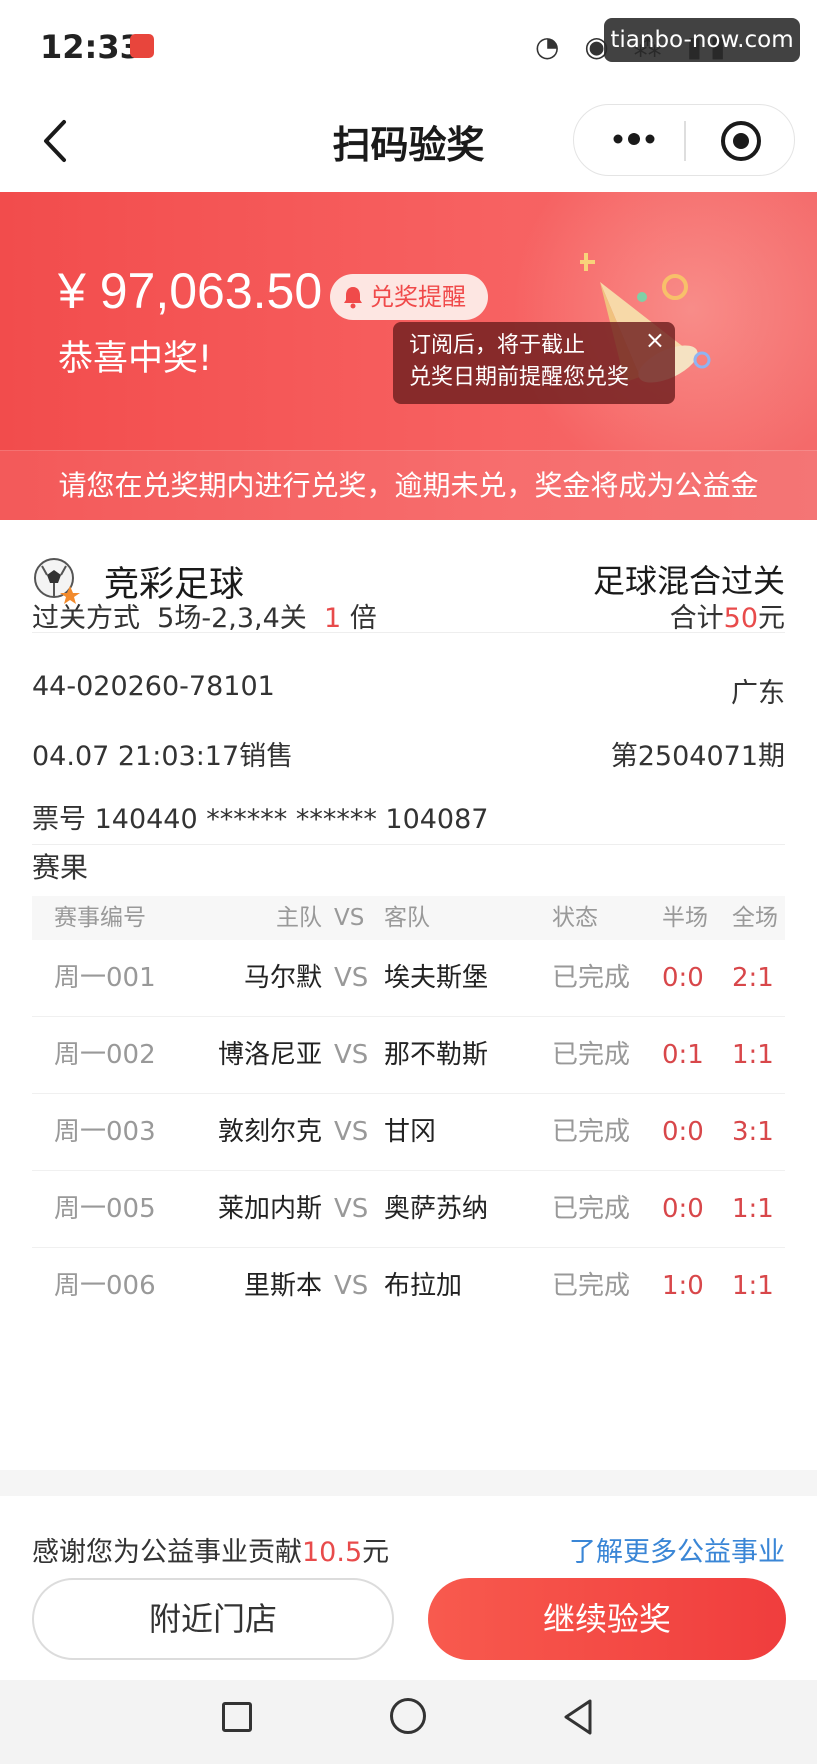  What do you see at coordinates (755, 918) in the screenshot?
I see `col-header-full: 全场` at bounding box center [755, 918].